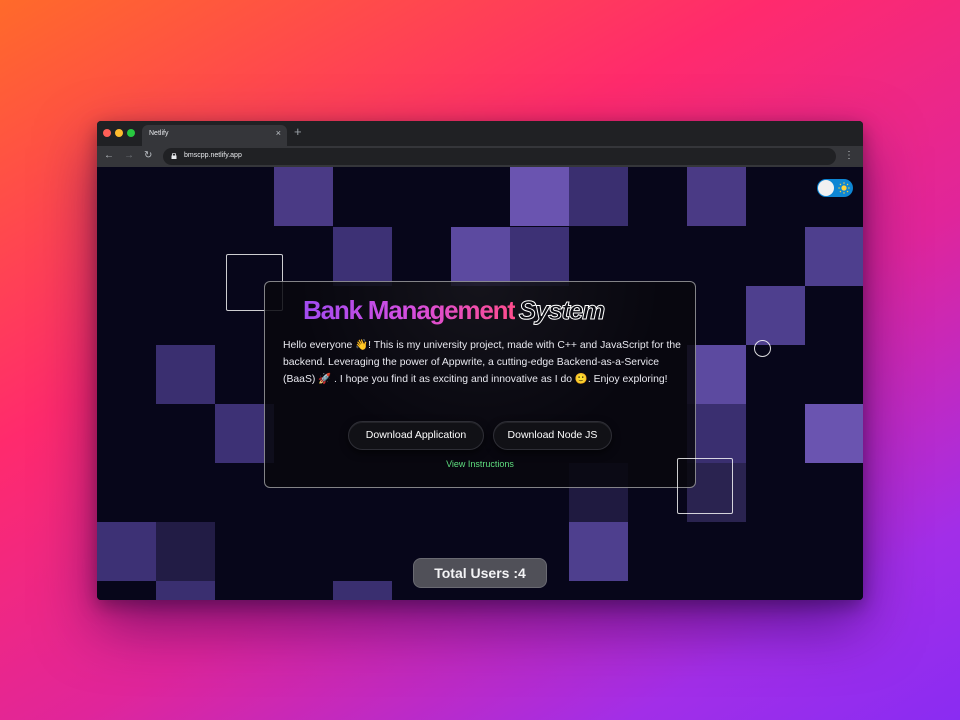  What do you see at coordinates (159, 133) in the screenshot?
I see `tab-title: Netlify` at bounding box center [159, 133].